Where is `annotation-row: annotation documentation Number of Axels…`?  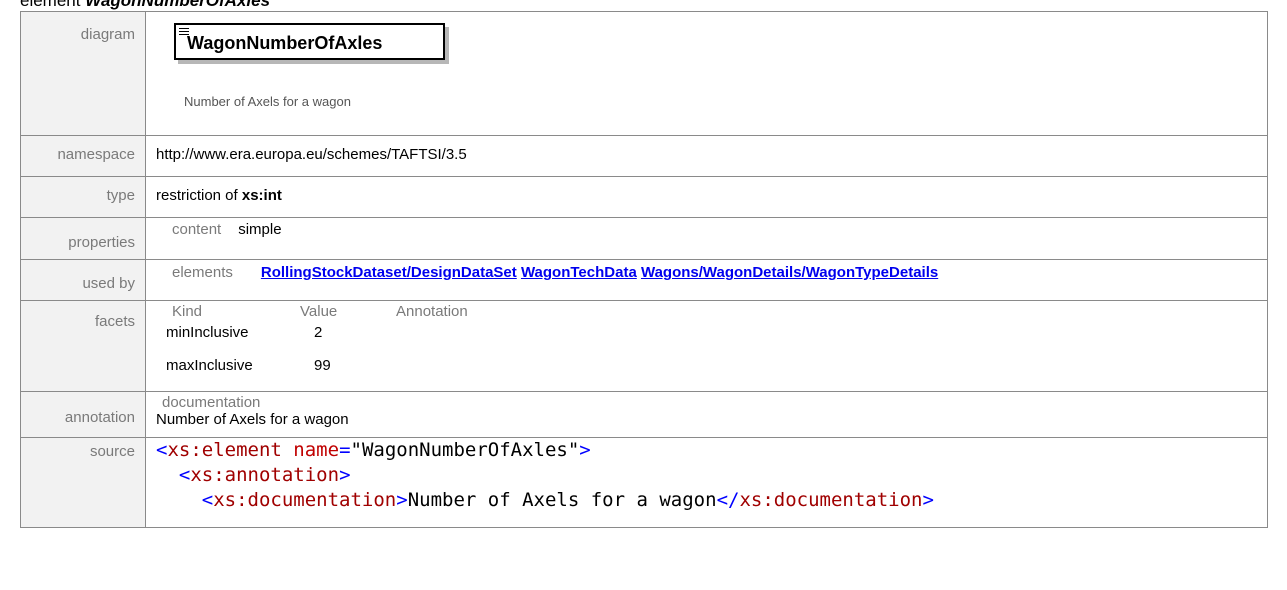
annotation-row: annotation documentation Number of Axels… is located at coordinates (644, 414).